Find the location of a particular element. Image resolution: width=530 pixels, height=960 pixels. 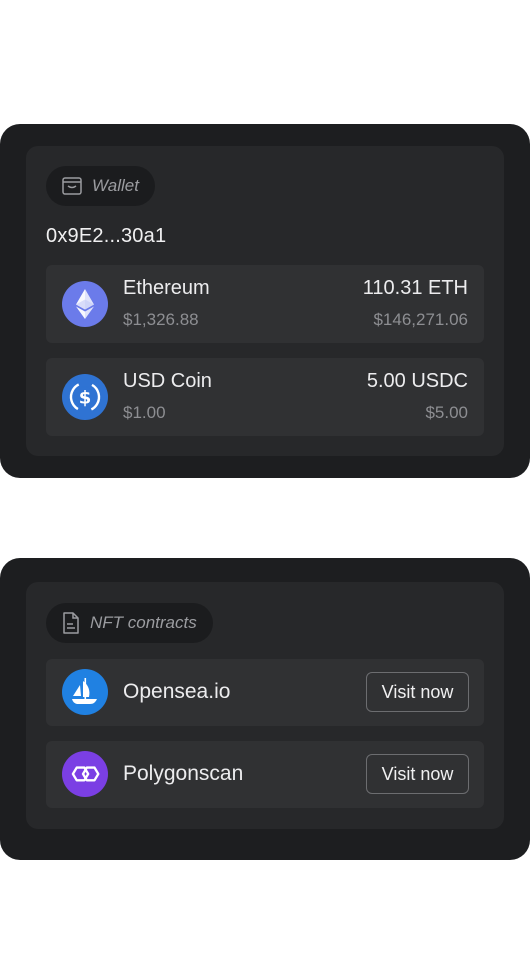

token-value: $146,271.06 is located at coordinates (420, 319).